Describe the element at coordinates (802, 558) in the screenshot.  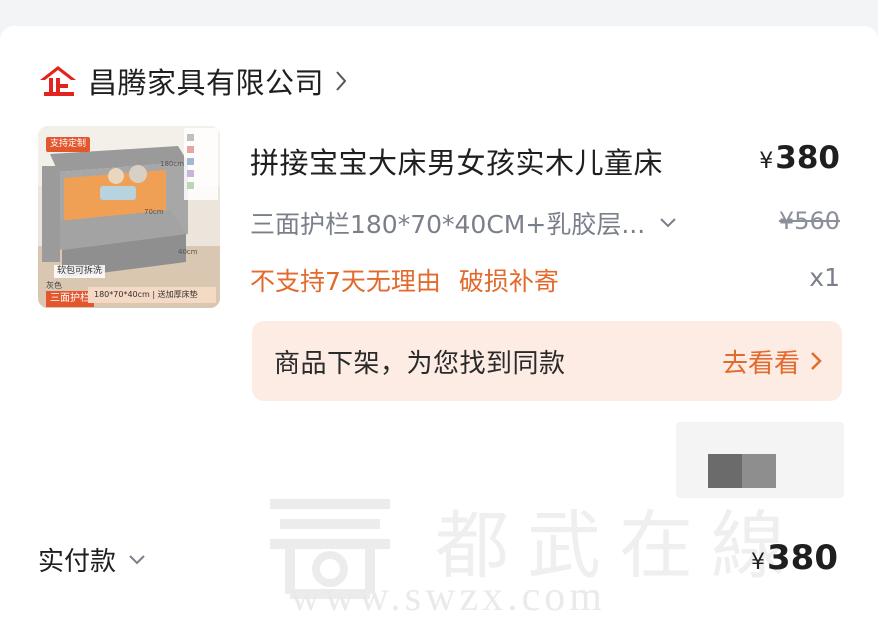
I see `total-value: 380` at that location.